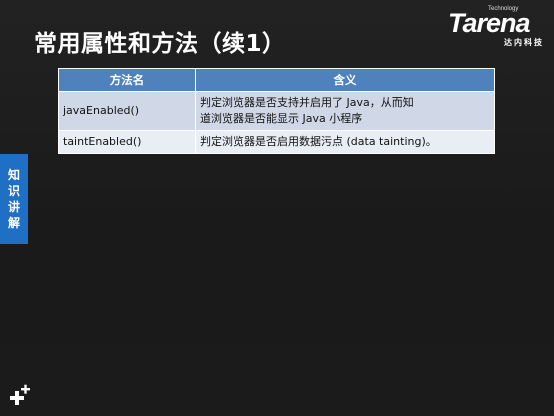 Image resolution: width=554 pixels, height=416 pixels. What do you see at coordinates (13, 207) in the screenshot?
I see `side-tab-char: 讲` at bounding box center [13, 207].